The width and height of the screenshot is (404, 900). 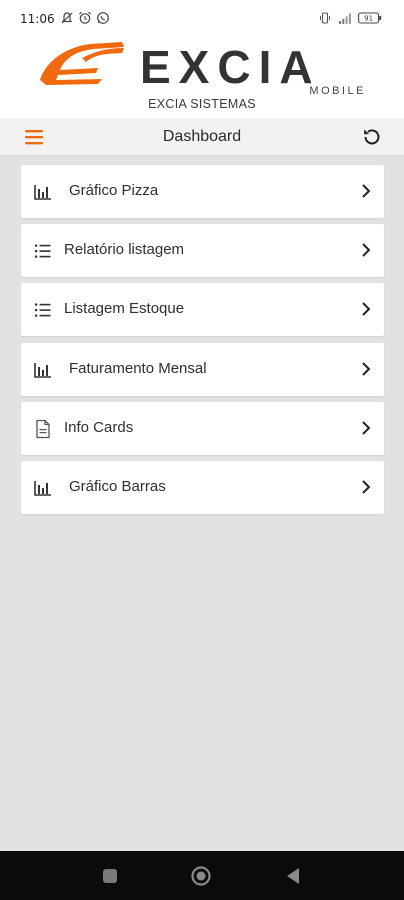 What do you see at coordinates (202, 191) in the screenshot?
I see `menu-item-grafico-pizza: Gráfico Pizza` at bounding box center [202, 191].